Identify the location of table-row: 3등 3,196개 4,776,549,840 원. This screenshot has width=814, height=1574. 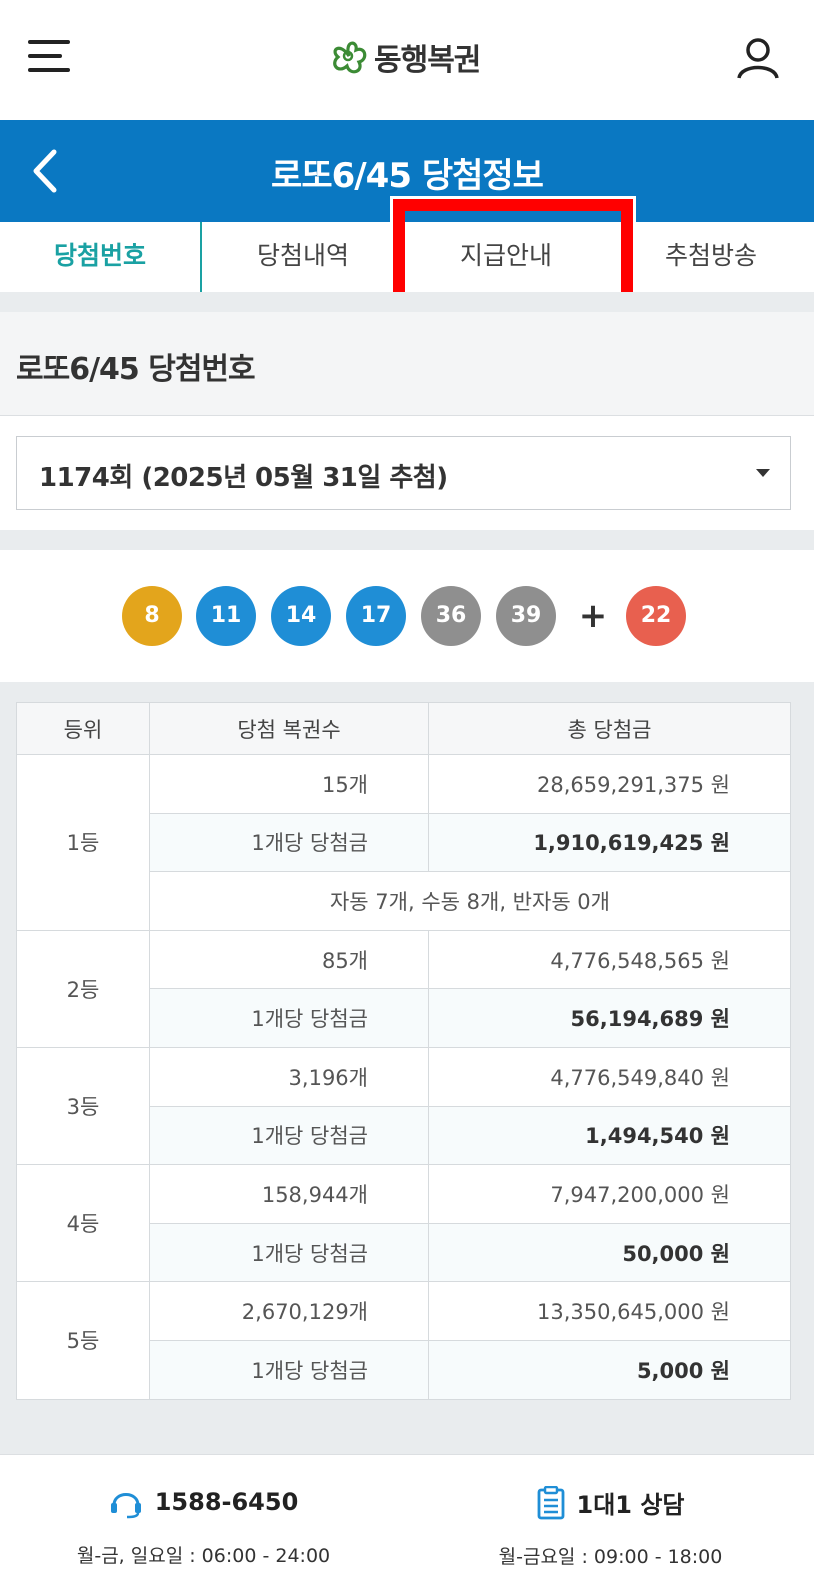
(403, 1106).